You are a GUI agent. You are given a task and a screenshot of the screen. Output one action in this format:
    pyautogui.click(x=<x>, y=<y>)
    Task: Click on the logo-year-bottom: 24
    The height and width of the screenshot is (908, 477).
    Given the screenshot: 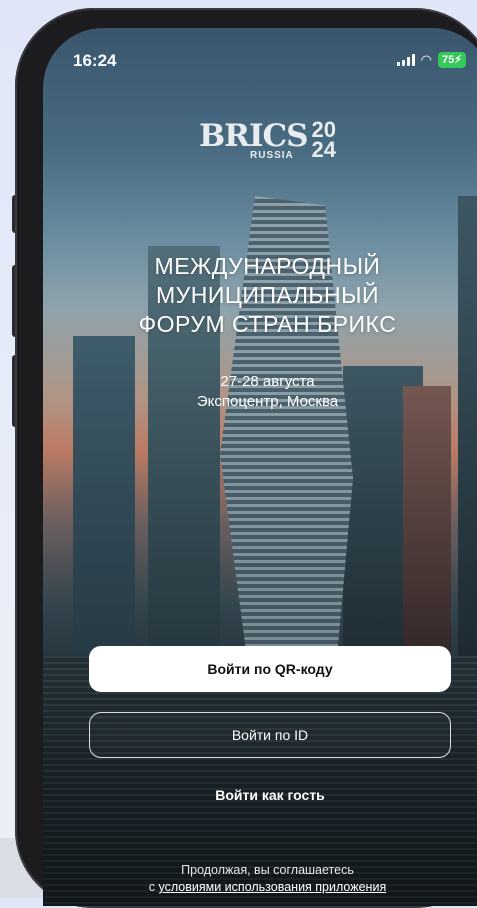 What is the action you would take?
    pyautogui.click(x=323, y=149)
    